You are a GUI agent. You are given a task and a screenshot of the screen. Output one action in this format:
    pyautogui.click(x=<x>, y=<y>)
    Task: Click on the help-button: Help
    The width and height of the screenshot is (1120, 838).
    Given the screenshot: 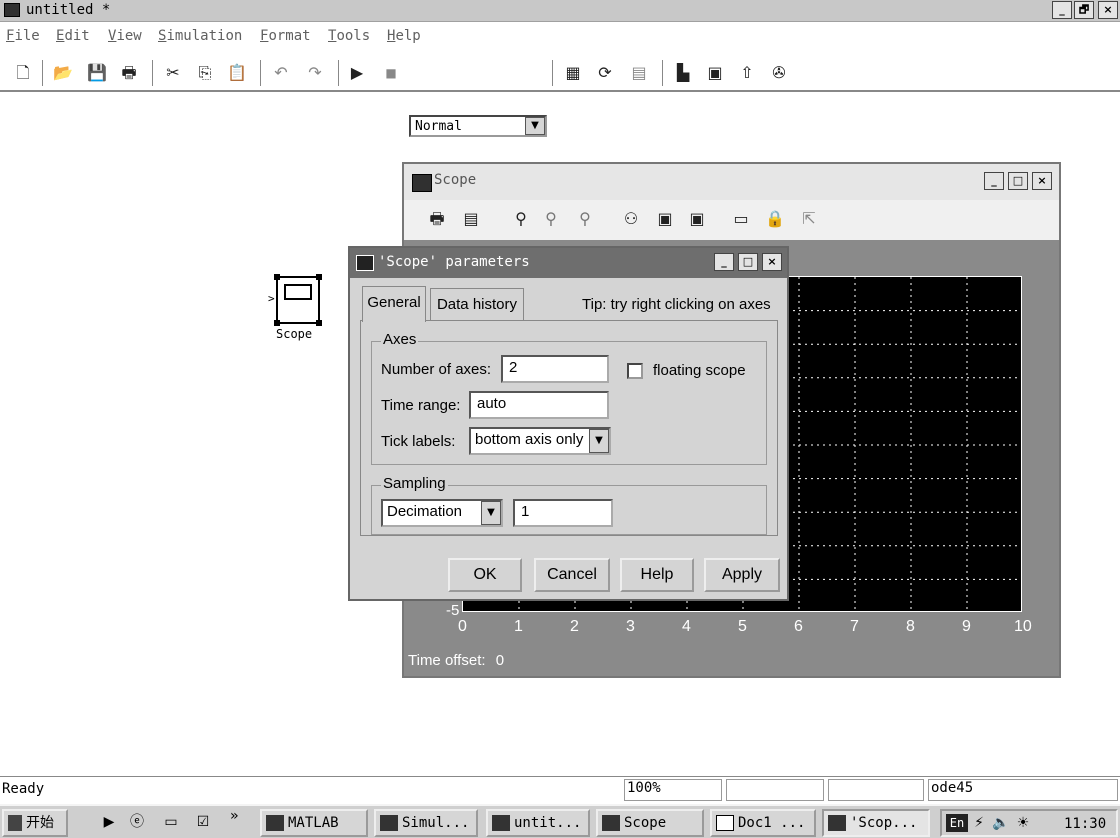 What is the action you would take?
    pyautogui.click(x=657, y=575)
    